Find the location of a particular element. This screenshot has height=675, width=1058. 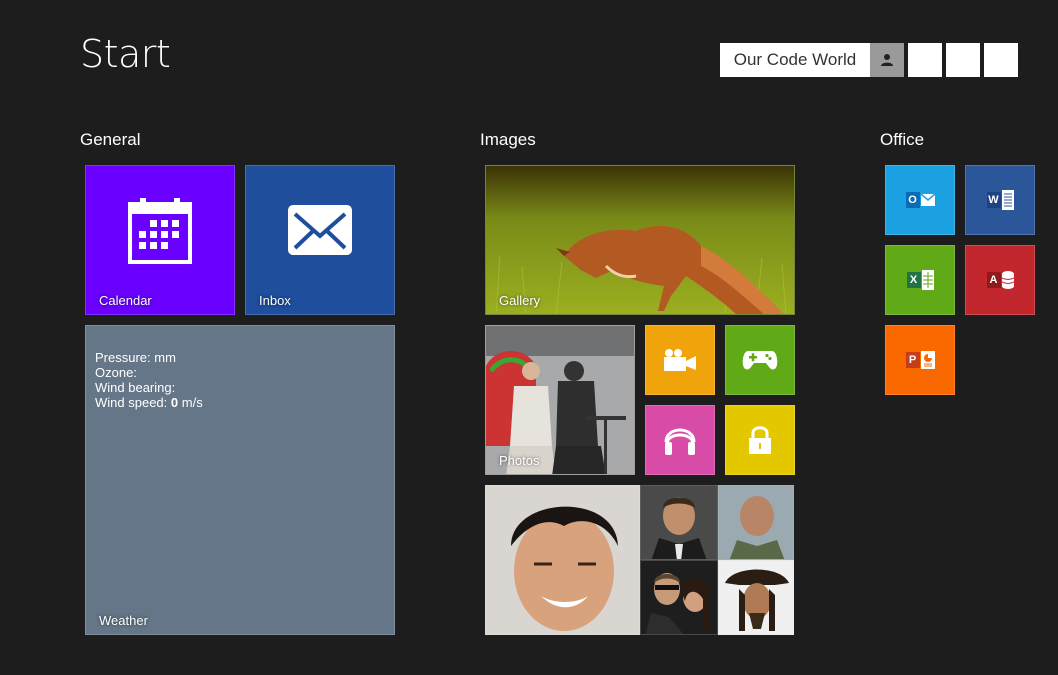

tile-label-calendar: Calendar is located at coordinates (125, 300).